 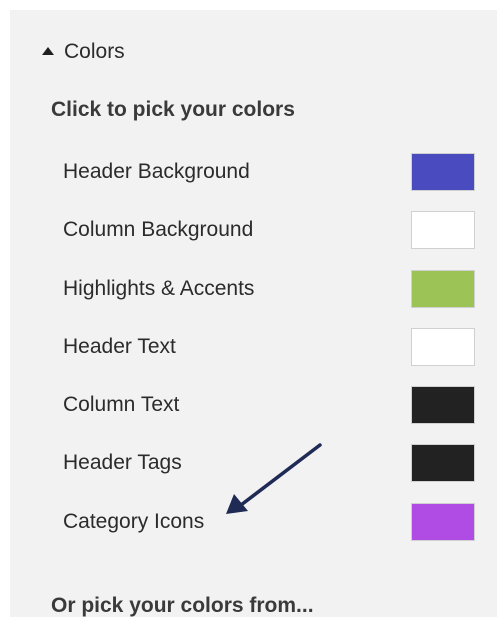 What do you see at coordinates (173, 109) in the screenshot?
I see `pick-colors-heading: Click to pick your colors` at bounding box center [173, 109].